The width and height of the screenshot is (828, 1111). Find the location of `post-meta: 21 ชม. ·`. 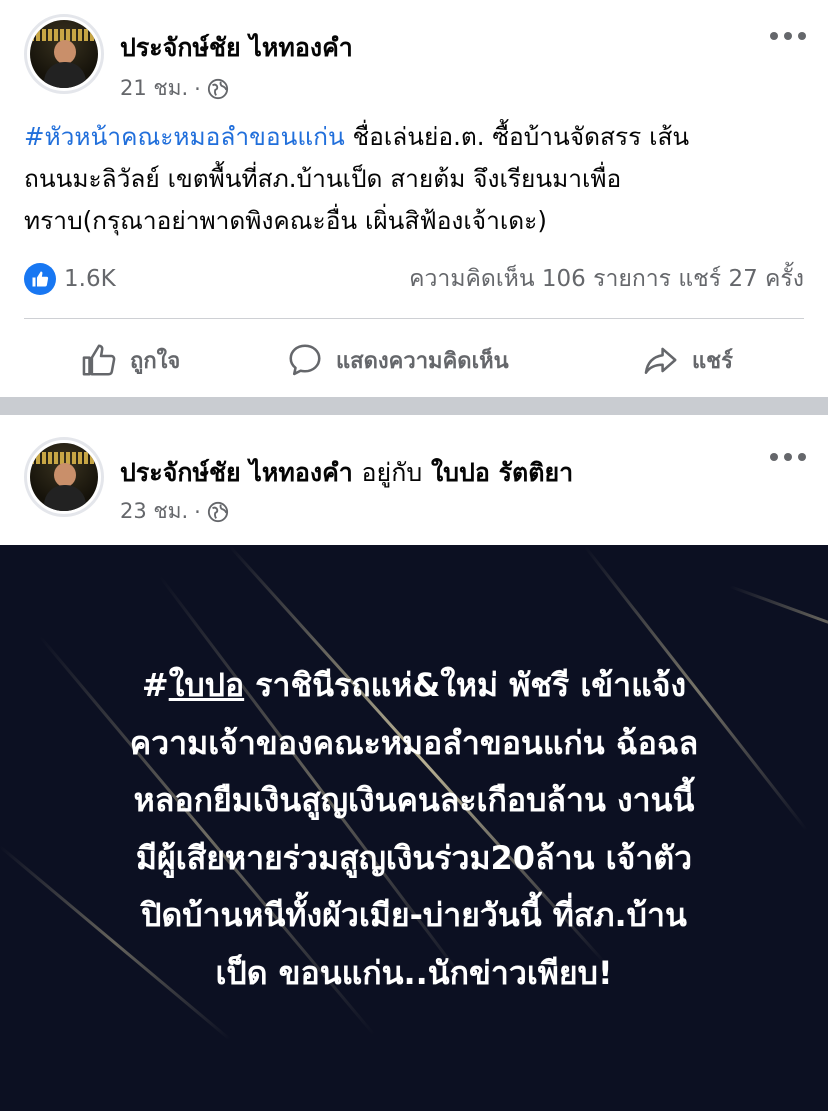

post-meta: 21 ชม. · is located at coordinates (174, 88).